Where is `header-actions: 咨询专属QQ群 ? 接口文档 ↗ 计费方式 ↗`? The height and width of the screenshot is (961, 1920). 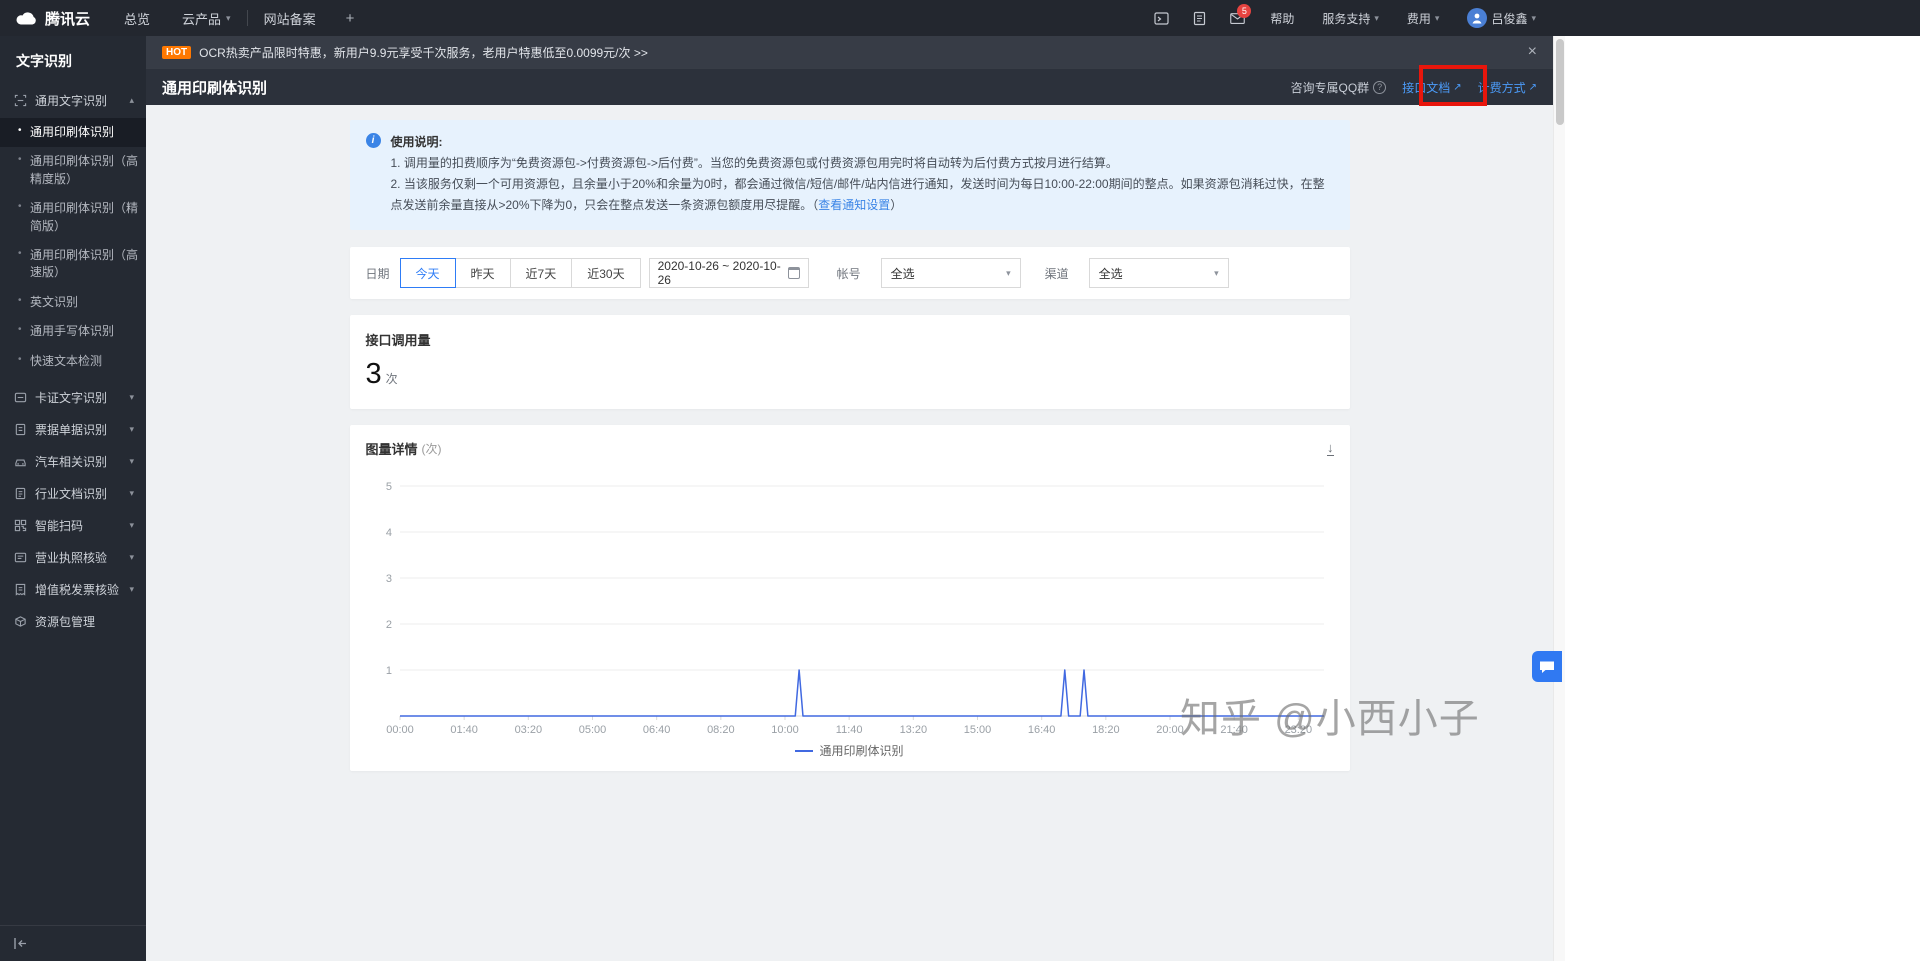 header-actions: 咨询专属QQ群 ? 接口文档 ↗ 计费方式 ↗ is located at coordinates (1414, 87).